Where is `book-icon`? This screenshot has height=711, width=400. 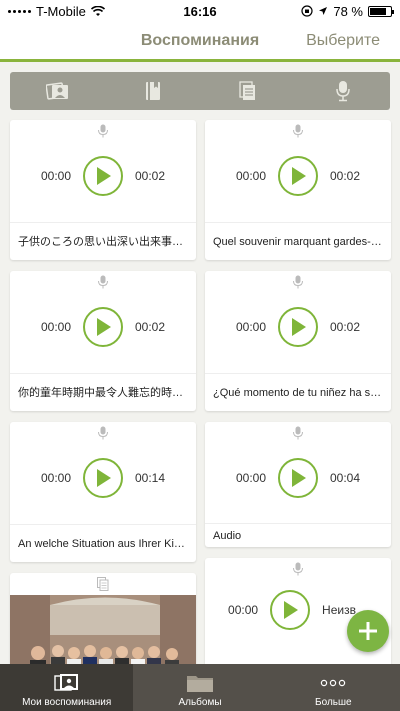
book-icon is located at coordinates (152, 91).